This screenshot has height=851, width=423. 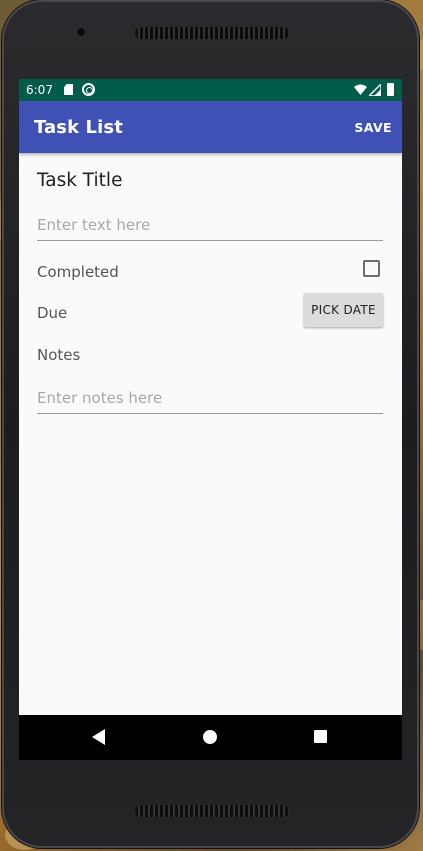 What do you see at coordinates (375, 90) in the screenshot?
I see `signal-icon` at bounding box center [375, 90].